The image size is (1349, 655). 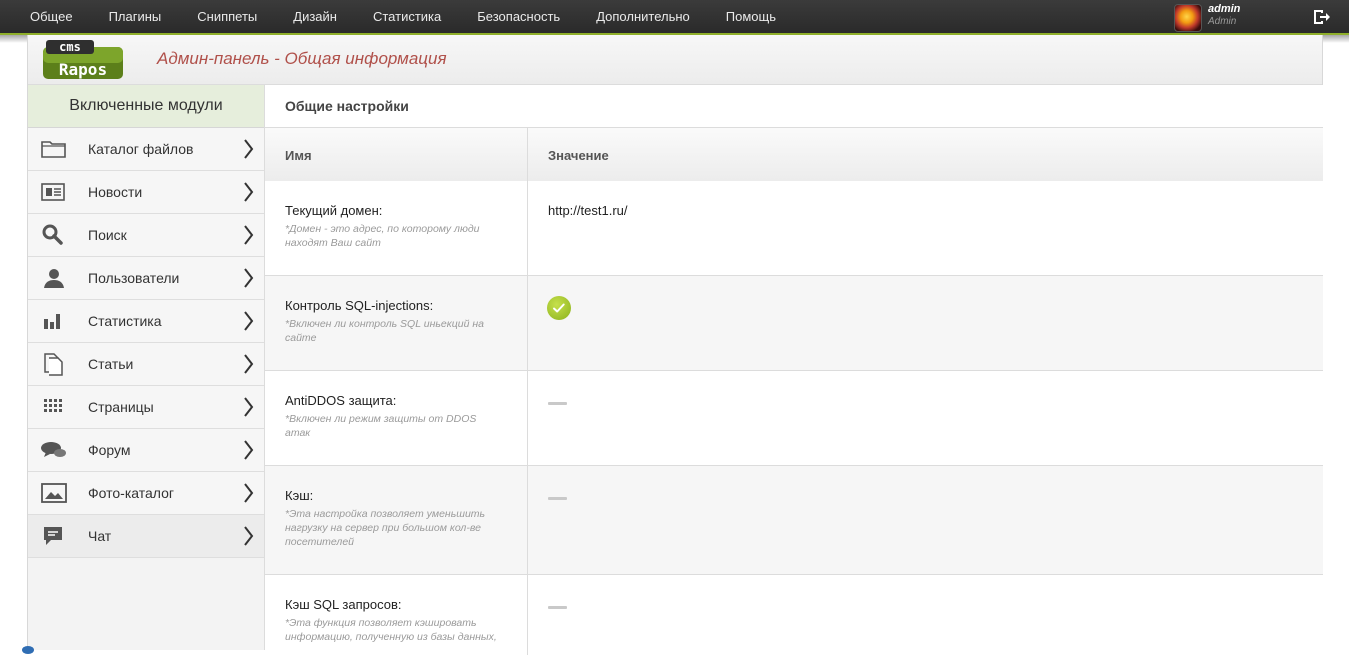 I want to click on sidebar-item-pages: Страницы, so click(x=146, y=407).